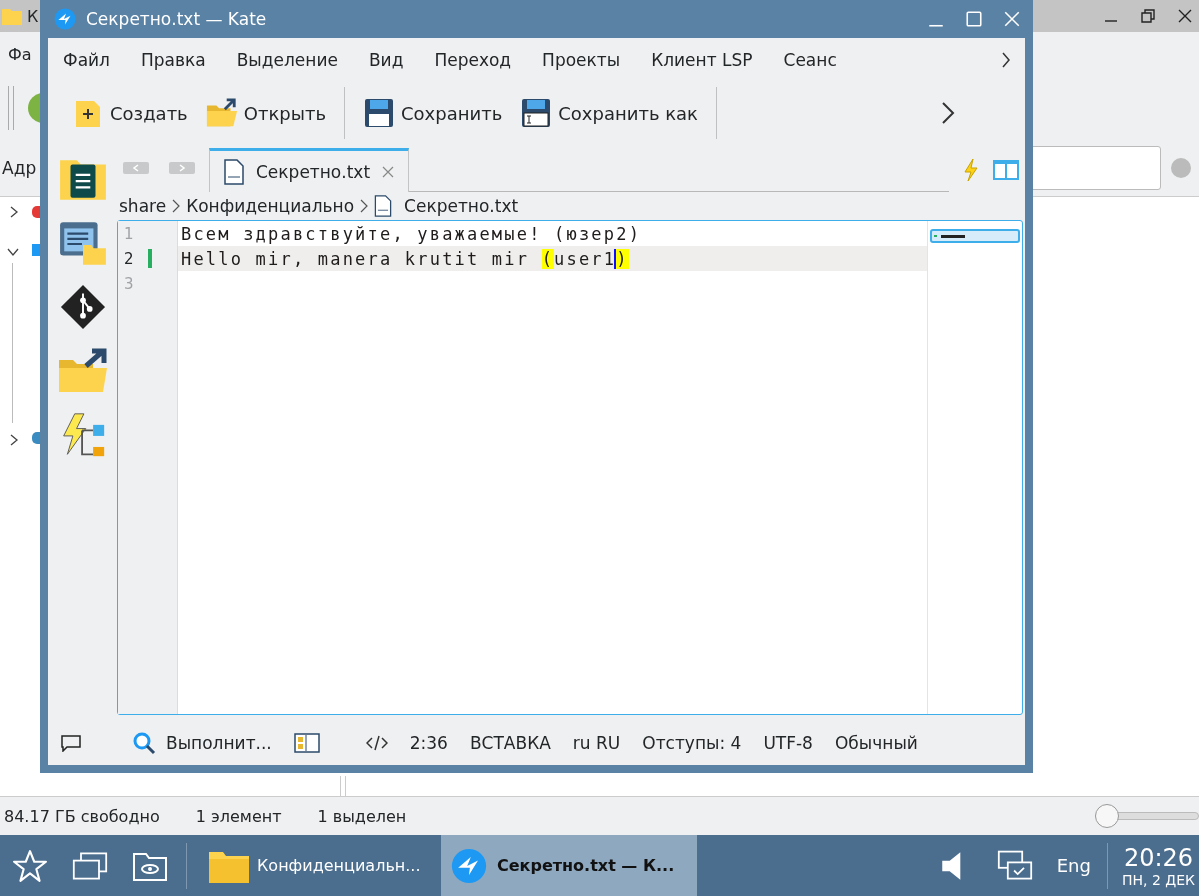 Image resolution: width=1199 pixels, height=896 pixels. What do you see at coordinates (20, 54) in the screenshot?
I see `menu-item: Фа` at bounding box center [20, 54].